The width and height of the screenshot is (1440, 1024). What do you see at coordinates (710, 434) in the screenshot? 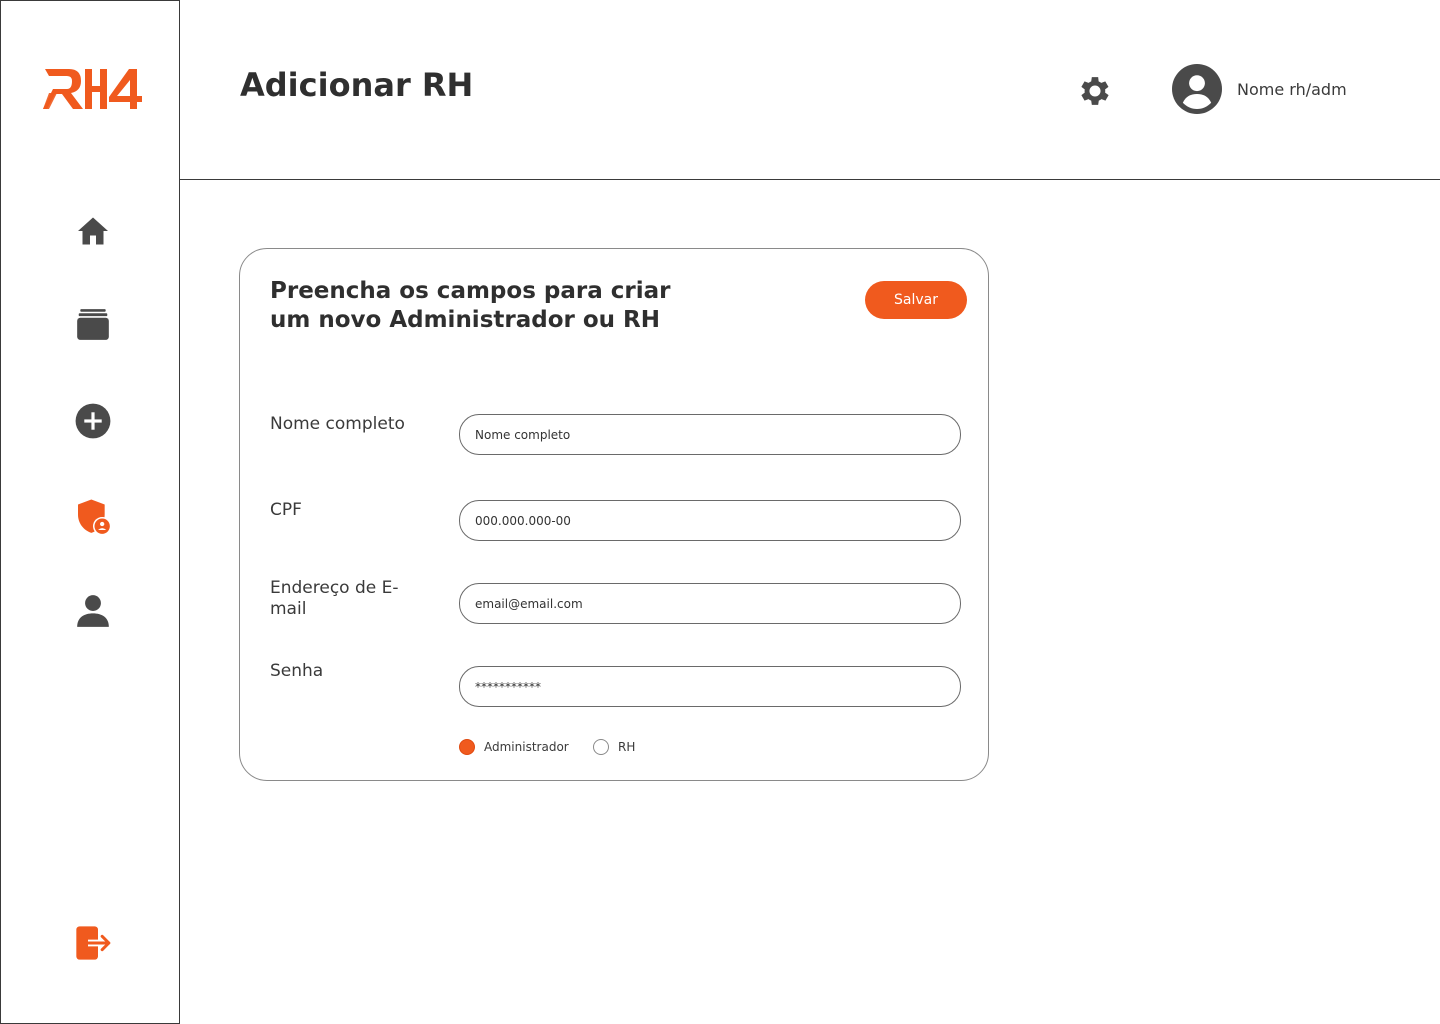
I see `name-input` at bounding box center [710, 434].